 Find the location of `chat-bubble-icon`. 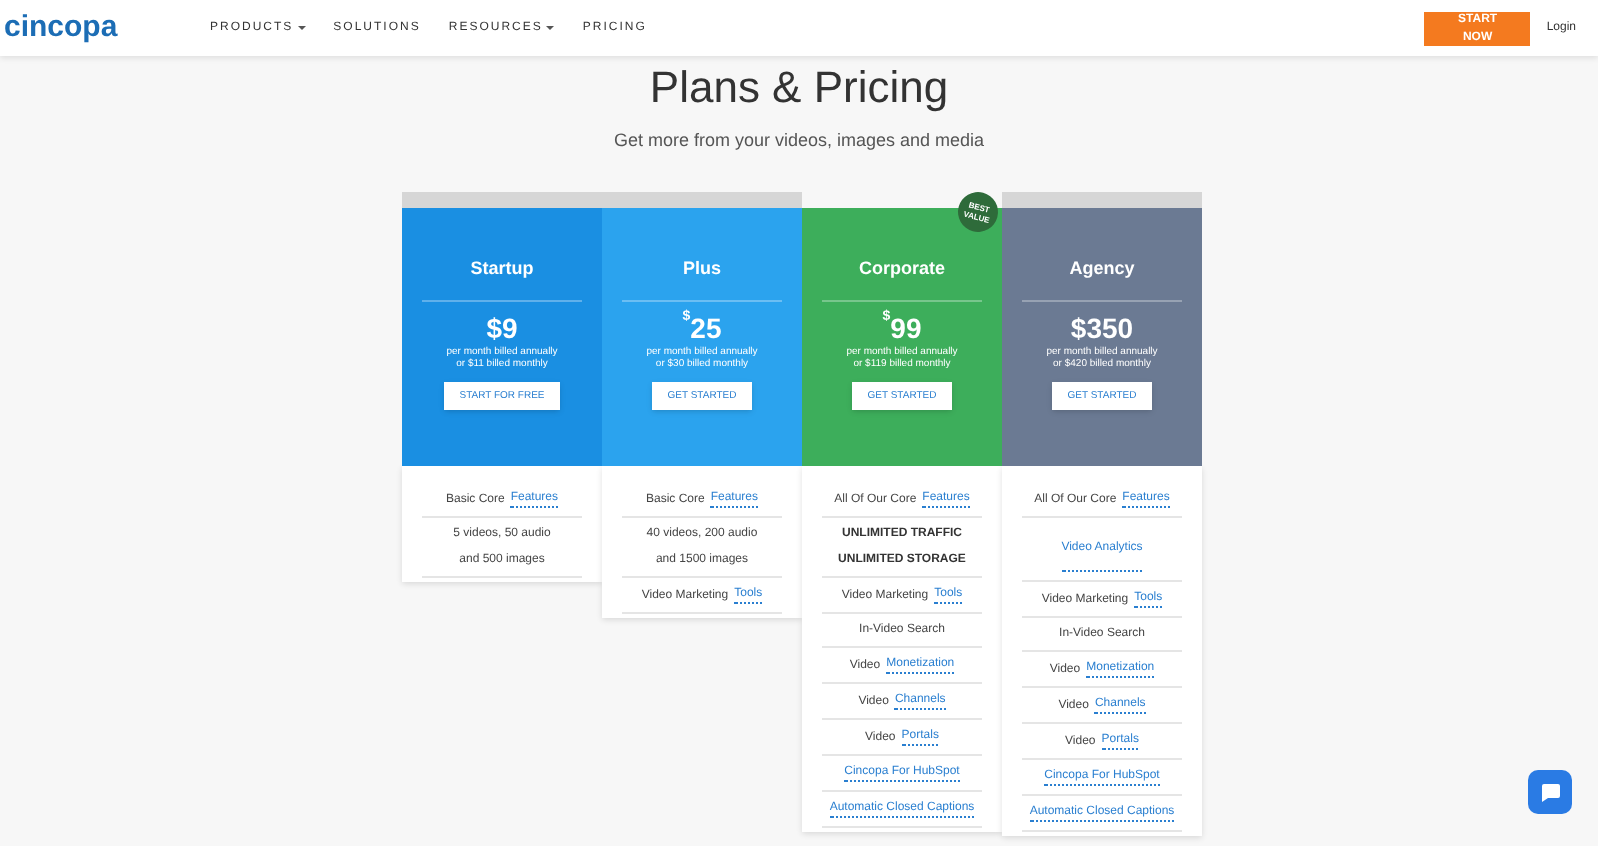

chat-bubble-icon is located at coordinates (1550, 792).